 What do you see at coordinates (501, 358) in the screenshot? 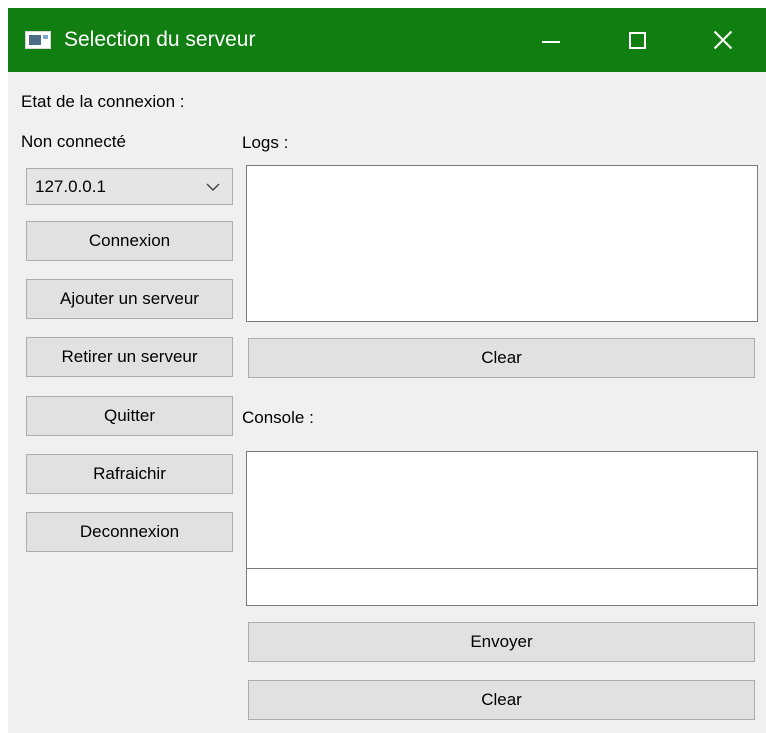
I see `logs-clear-button: Clear` at bounding box center [501, 358].